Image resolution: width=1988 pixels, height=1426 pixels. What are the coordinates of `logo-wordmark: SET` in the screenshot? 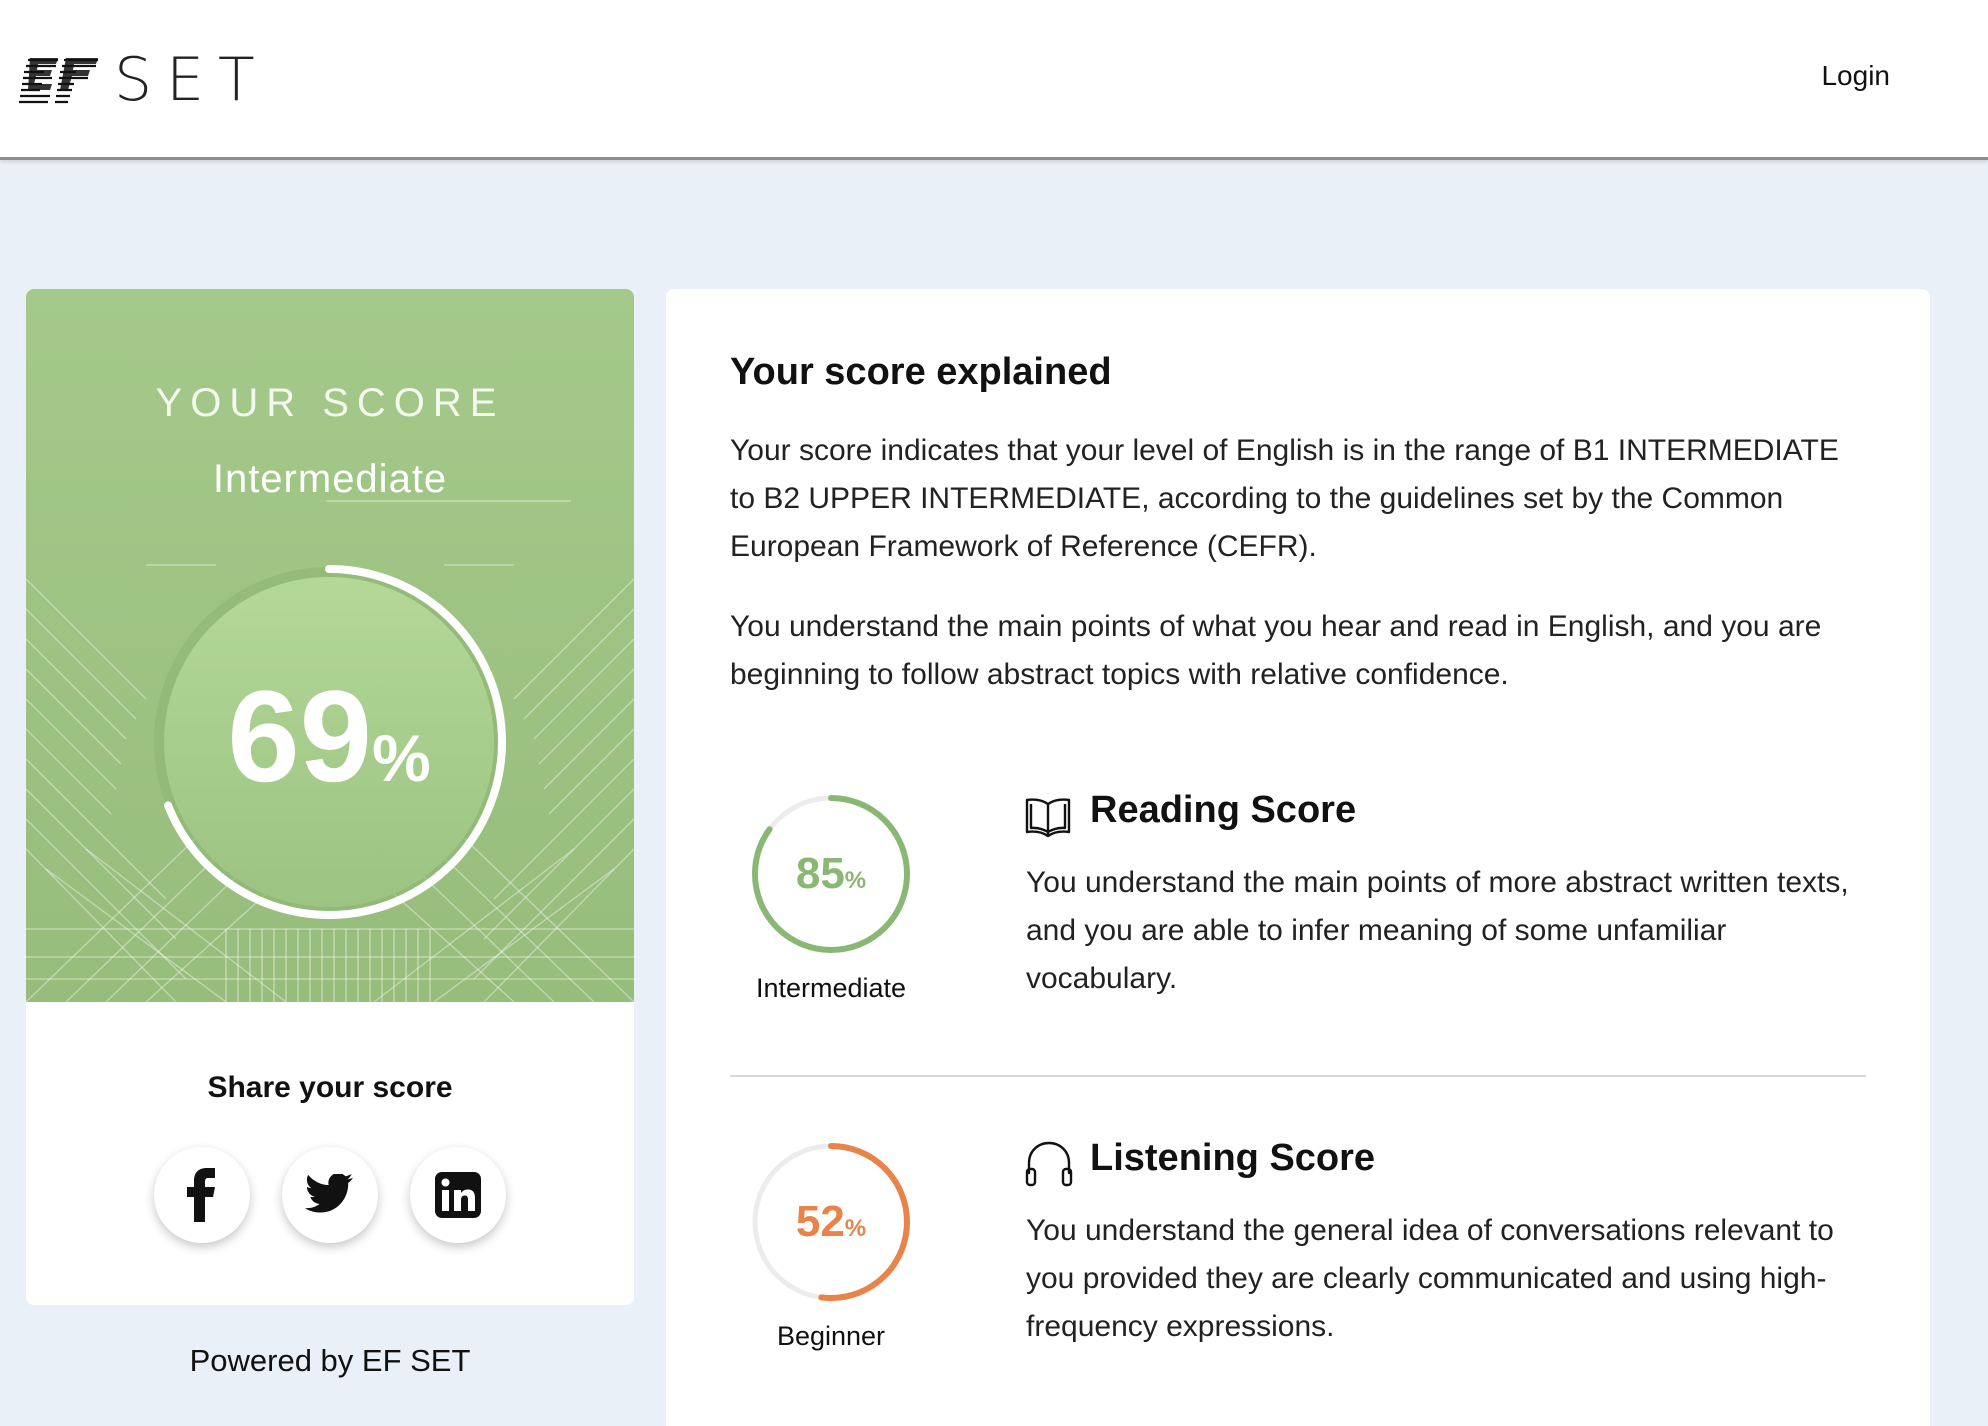 It's located at (191, 80).